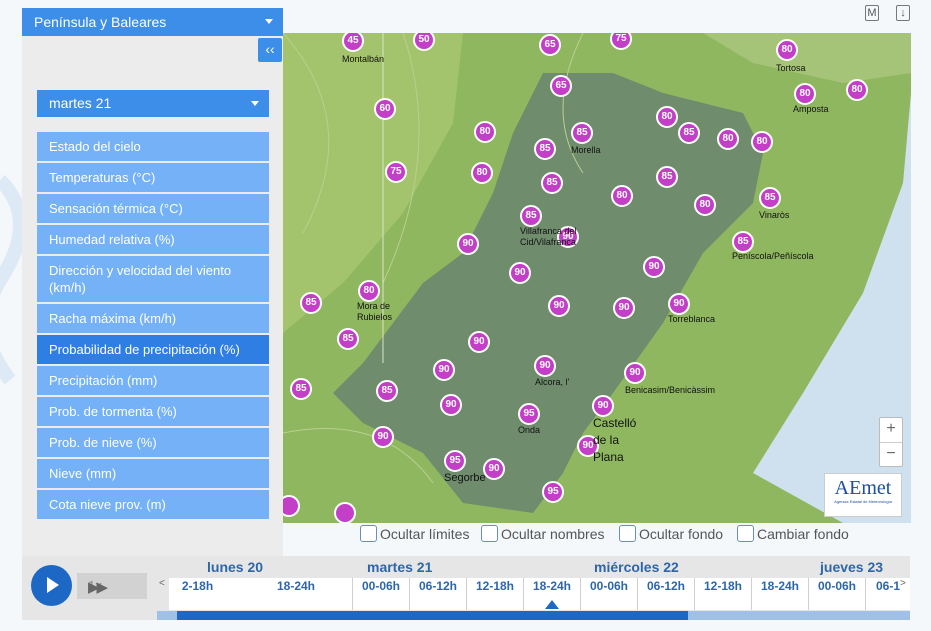 This screenshot has height=631, width=931. Describe the element at coordinates (153, 239) in the screenshot. I see `menu-item-humedad: Humedad relativa (%)` at that location.